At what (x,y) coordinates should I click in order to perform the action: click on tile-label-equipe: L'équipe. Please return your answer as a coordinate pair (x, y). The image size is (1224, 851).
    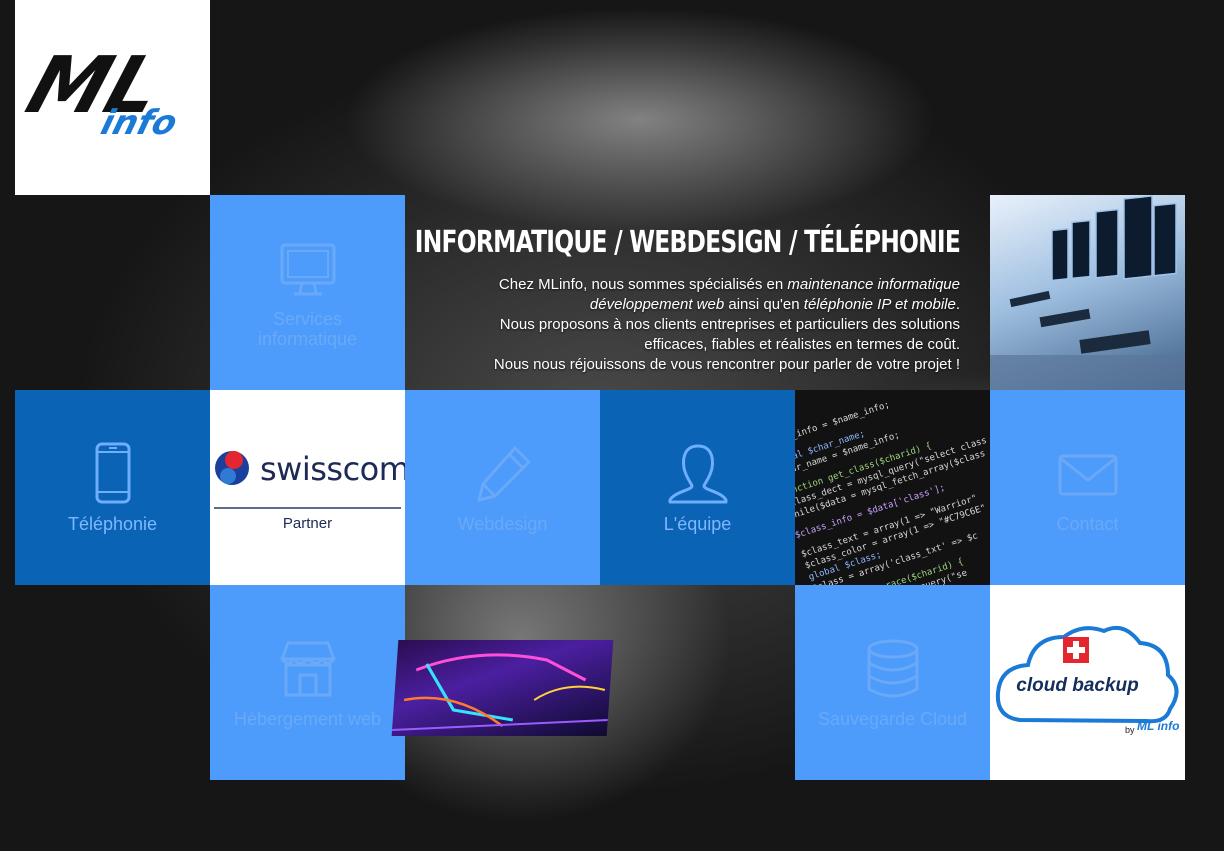
    Looking at the image, I should click on (697, 523).